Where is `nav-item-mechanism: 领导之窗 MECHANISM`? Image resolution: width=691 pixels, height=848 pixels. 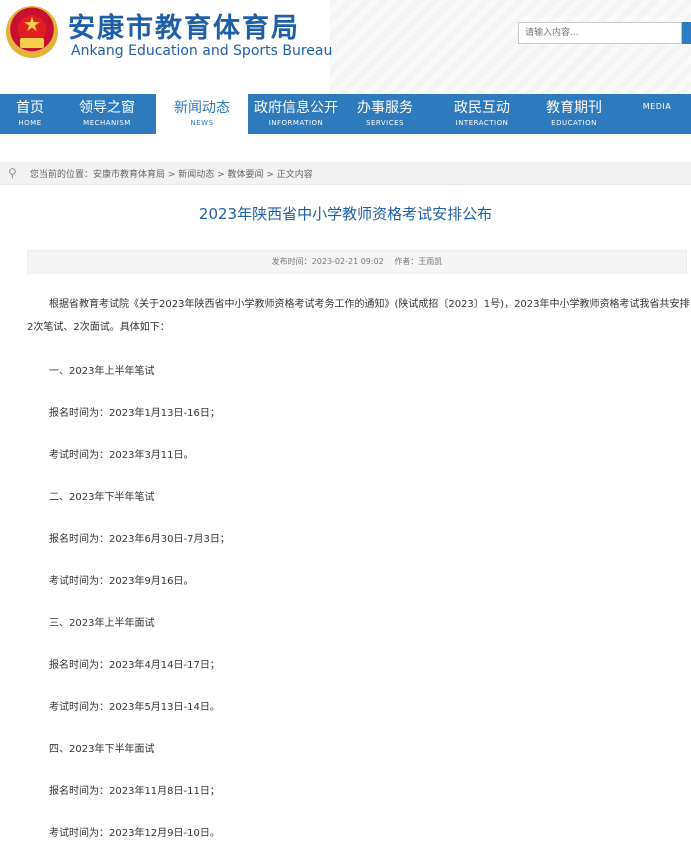
nav-item-mechanism: 领导之窗 MECHANISM is located at coordinates (107, 114).